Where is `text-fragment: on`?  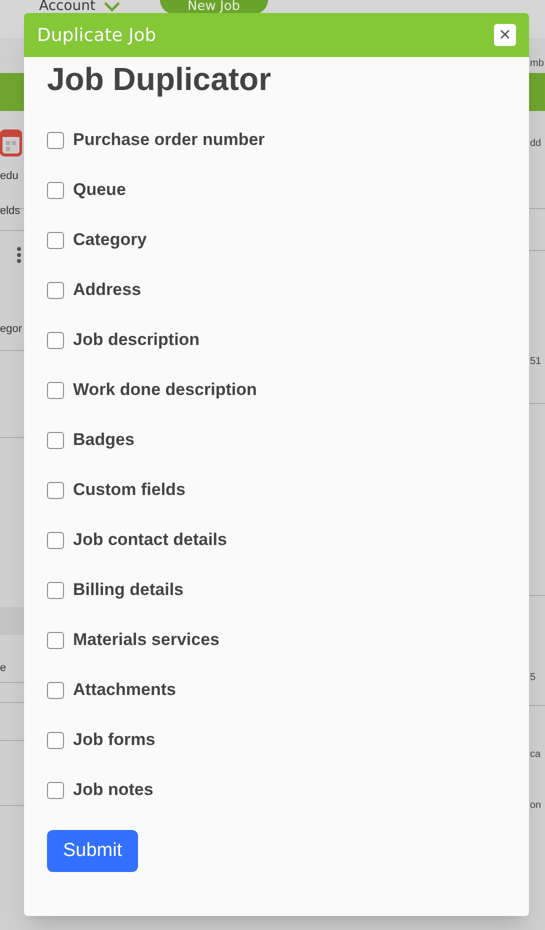
text-fragment: on is located at coordinates (536, 806).